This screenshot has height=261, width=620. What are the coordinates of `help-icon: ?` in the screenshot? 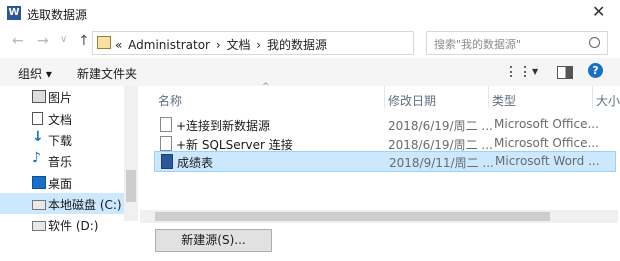 It's located at (595, 70).